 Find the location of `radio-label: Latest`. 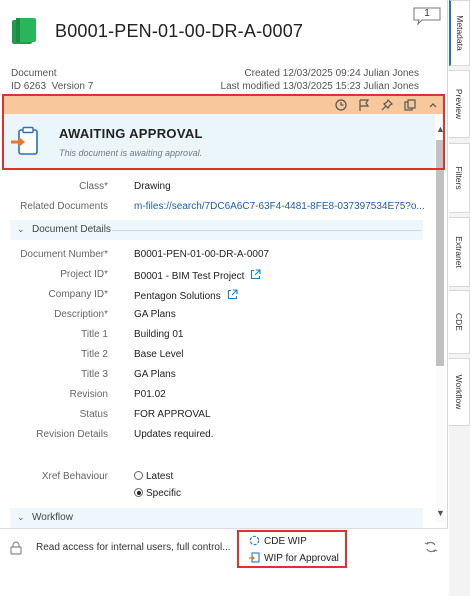

radio-label: Latest is located at coordinates (160, 476).